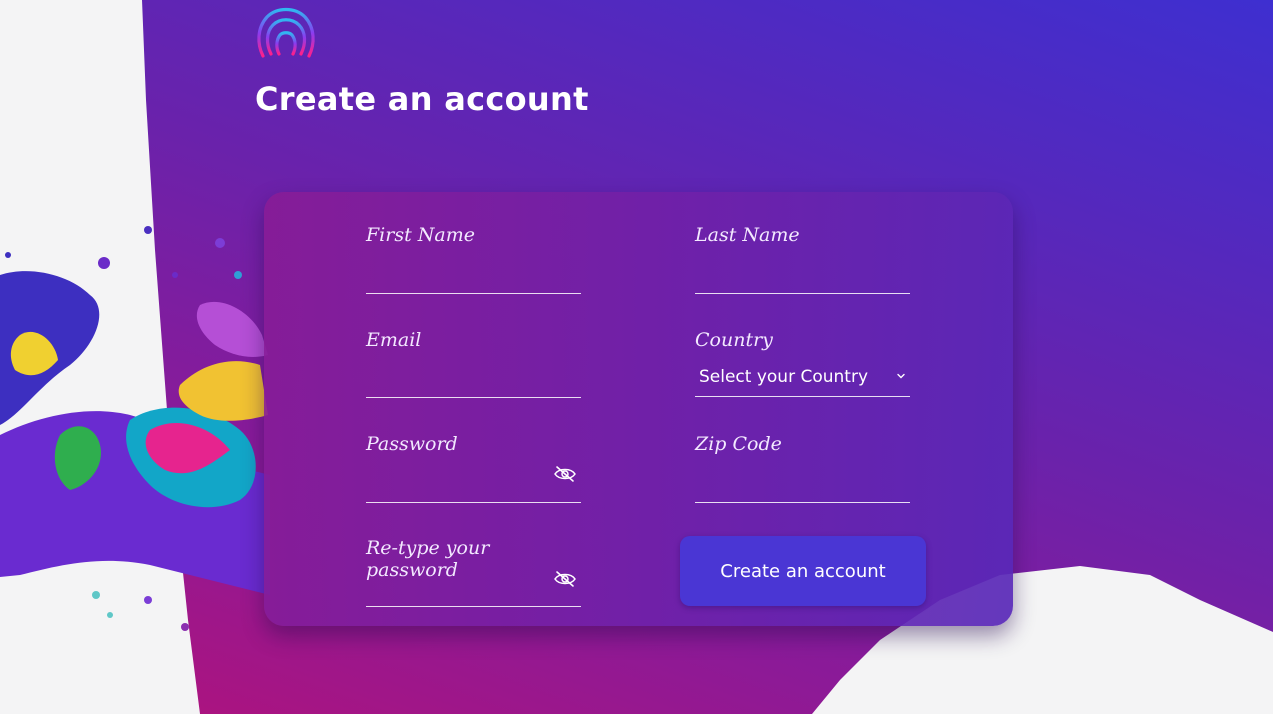 Image resolution: width=1273 pixels, height=714 pixels. What do you see at coordinates (901, 376) in the screenshot?
I see `chevron-down-icon` at bounding box center [901, 376].